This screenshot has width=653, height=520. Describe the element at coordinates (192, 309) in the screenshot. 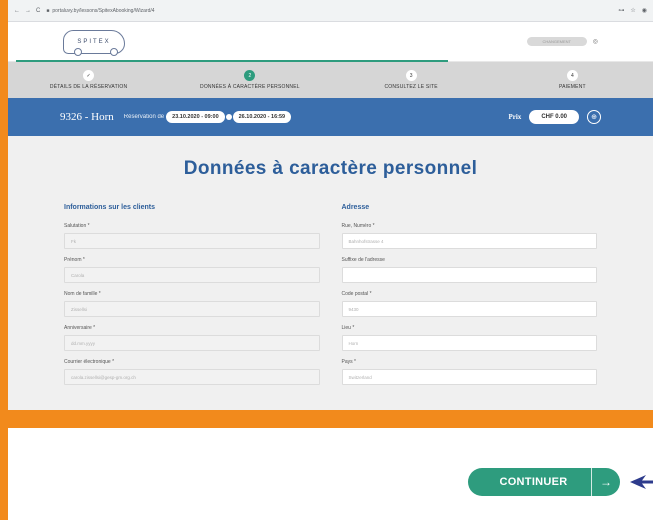

I see `last-name-field: Zissellsi` at that location.